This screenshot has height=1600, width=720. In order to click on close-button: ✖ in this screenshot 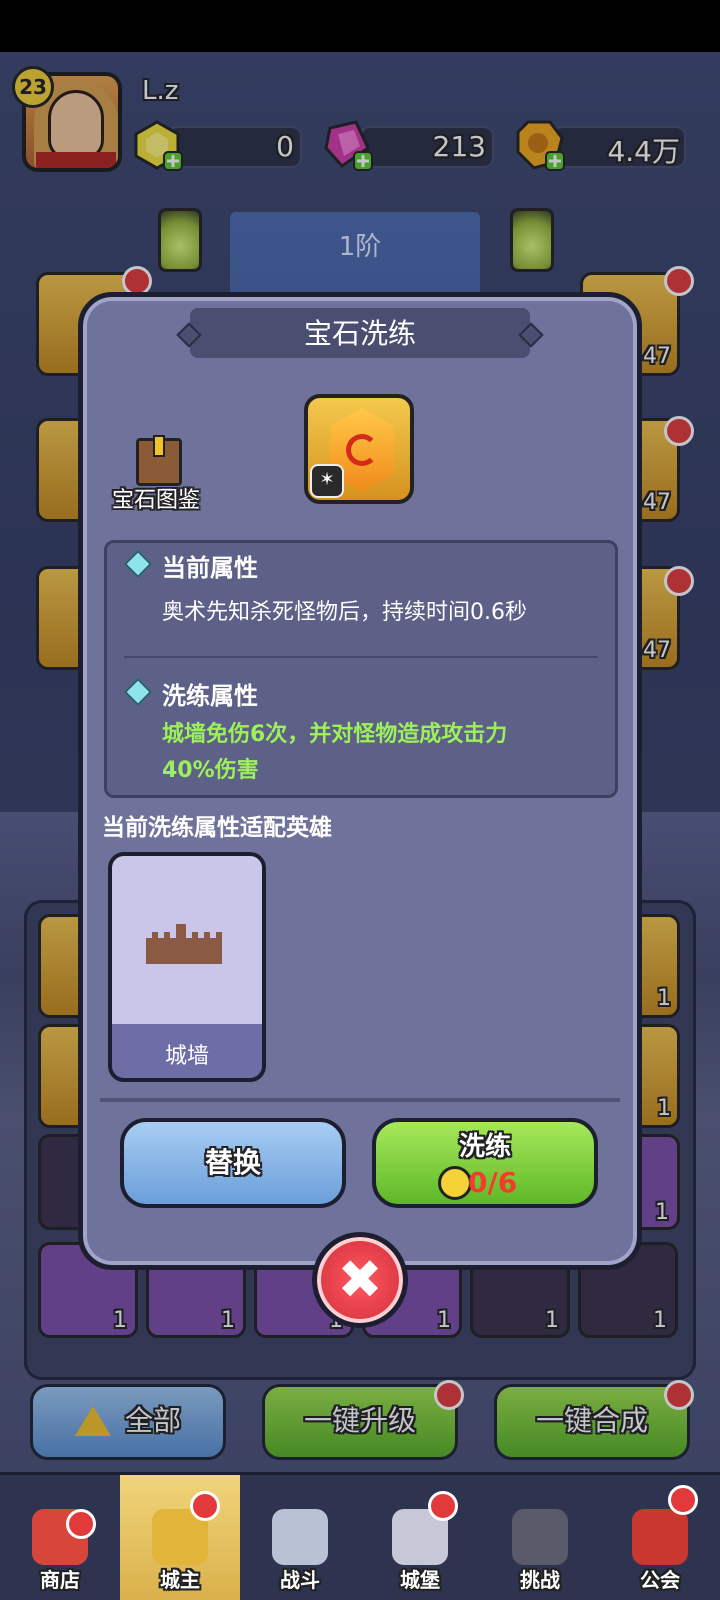, I will do `click(360, 1280)`.